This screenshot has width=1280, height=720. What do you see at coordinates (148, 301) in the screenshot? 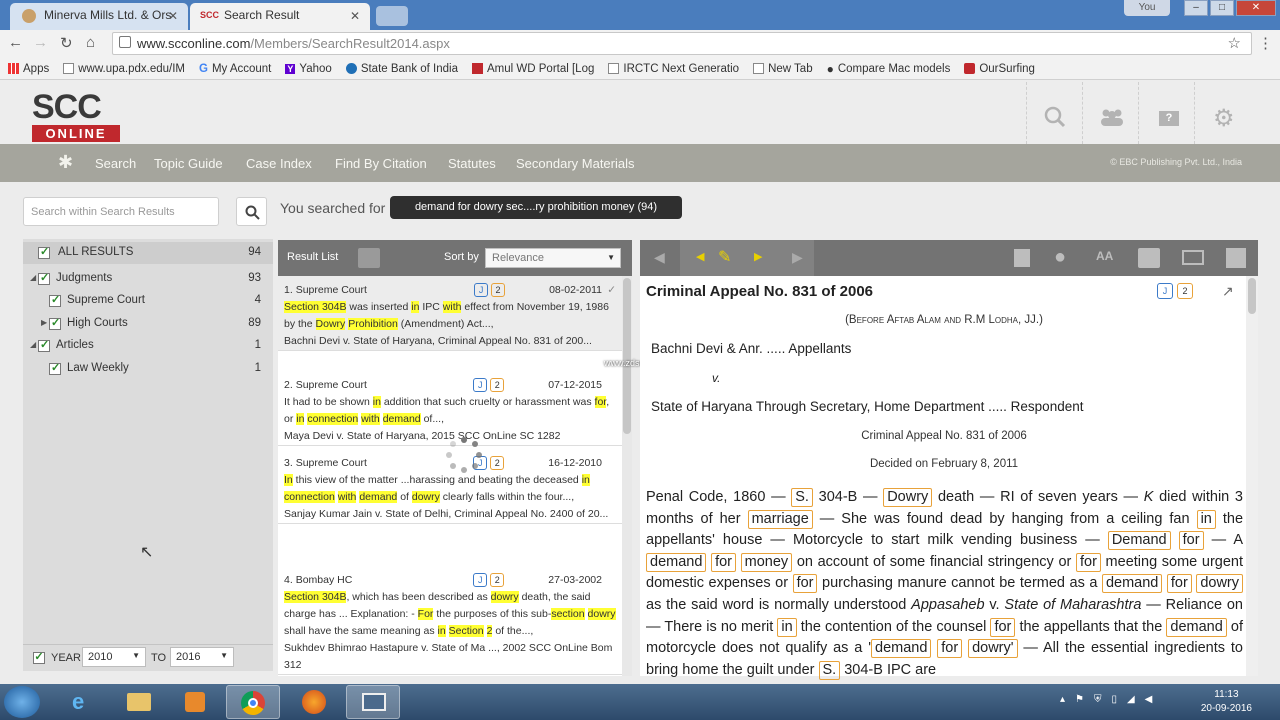
I see `facet-supreme-court: Supreme Court 4` at bounding box center [148, 301].